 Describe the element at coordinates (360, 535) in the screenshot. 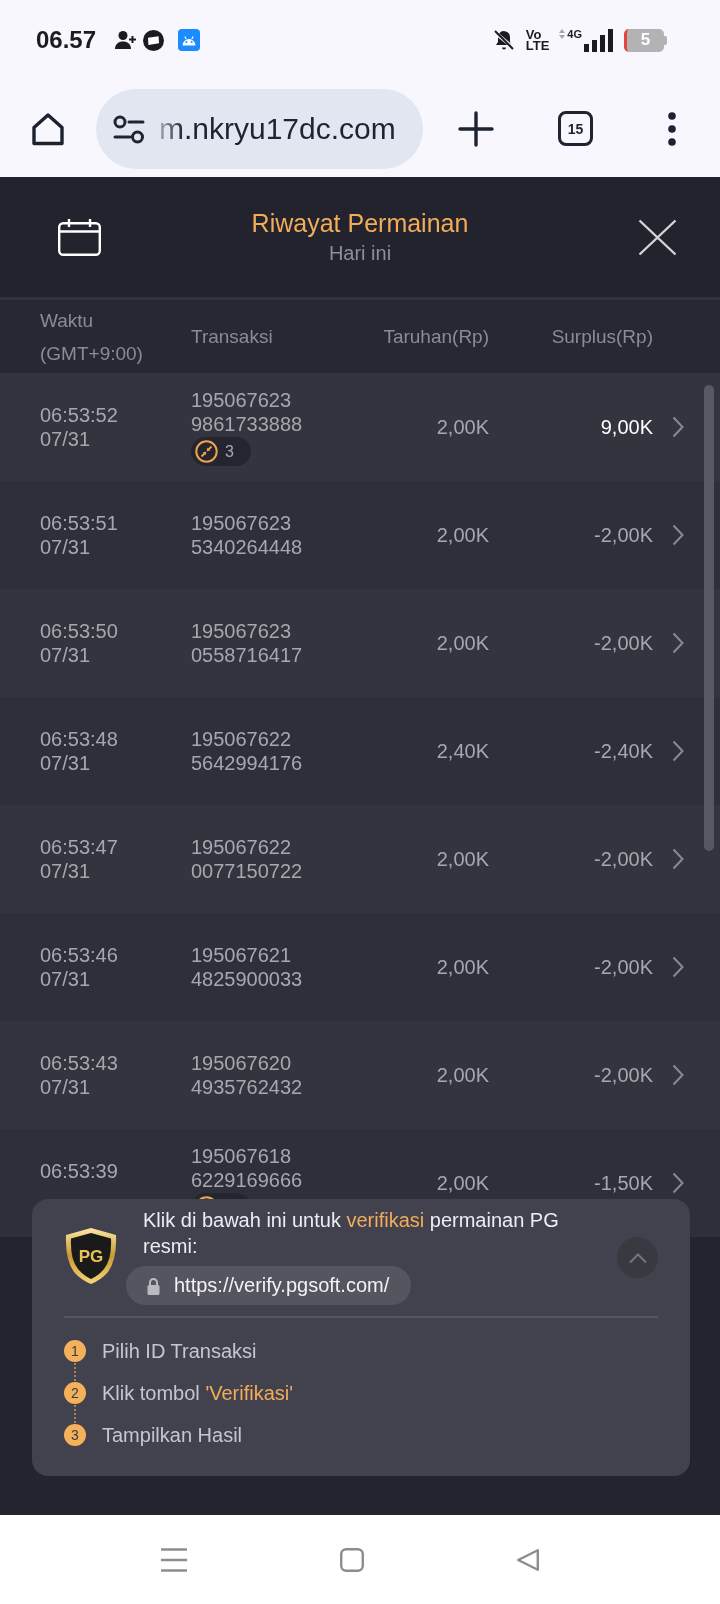

I see `table-row: 06:53:51 07/31 195067623 5340264448 2,00K -2,00K` at that location.